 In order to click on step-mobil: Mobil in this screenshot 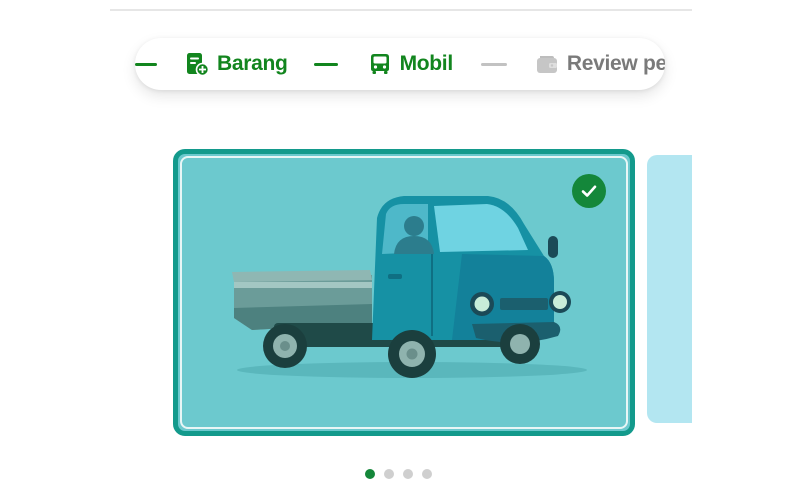, I will do `click(410, 64)`.